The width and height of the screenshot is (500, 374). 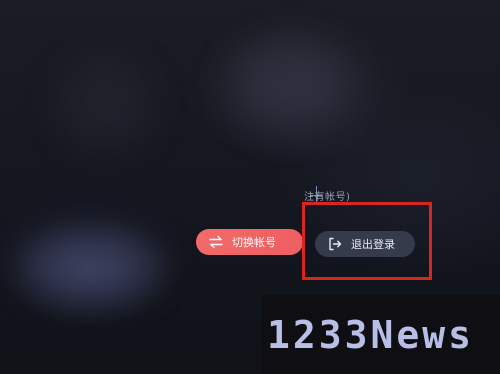 I want to click on highlight-annotation-box, so click(x=367, y=241).